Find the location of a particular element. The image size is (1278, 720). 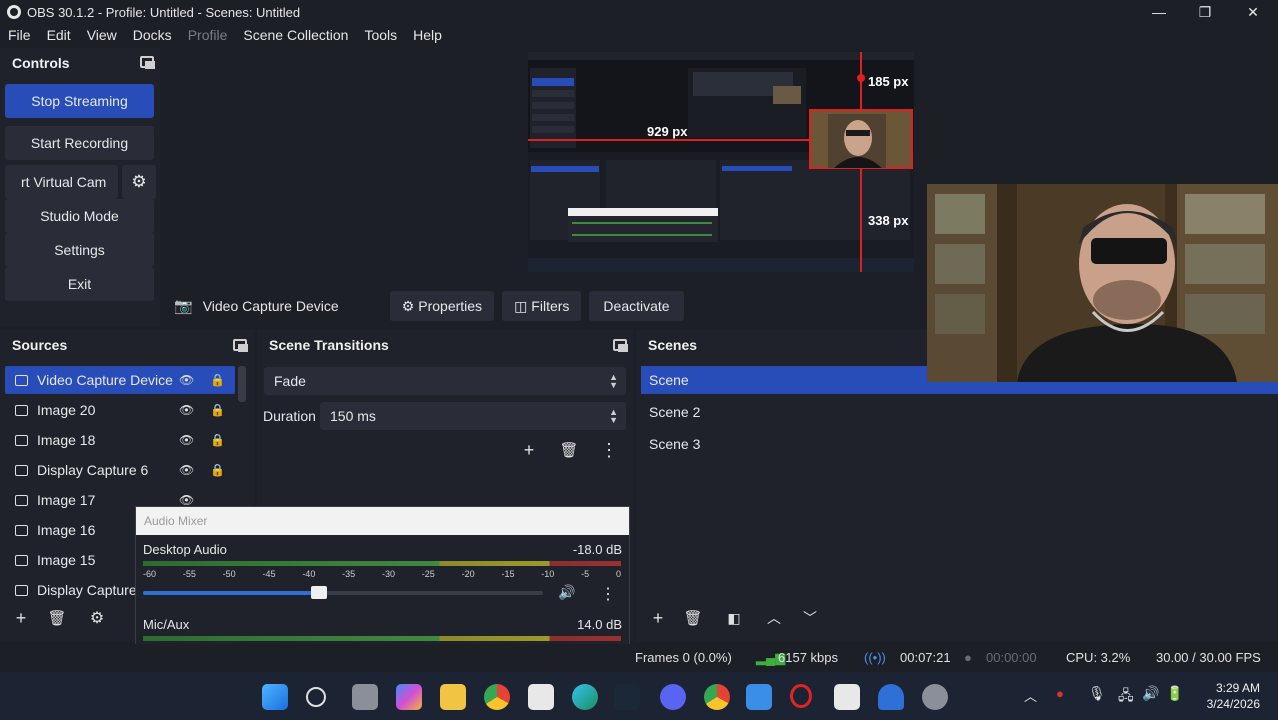

add-transition-button: + is located at coordinates (529, 450).